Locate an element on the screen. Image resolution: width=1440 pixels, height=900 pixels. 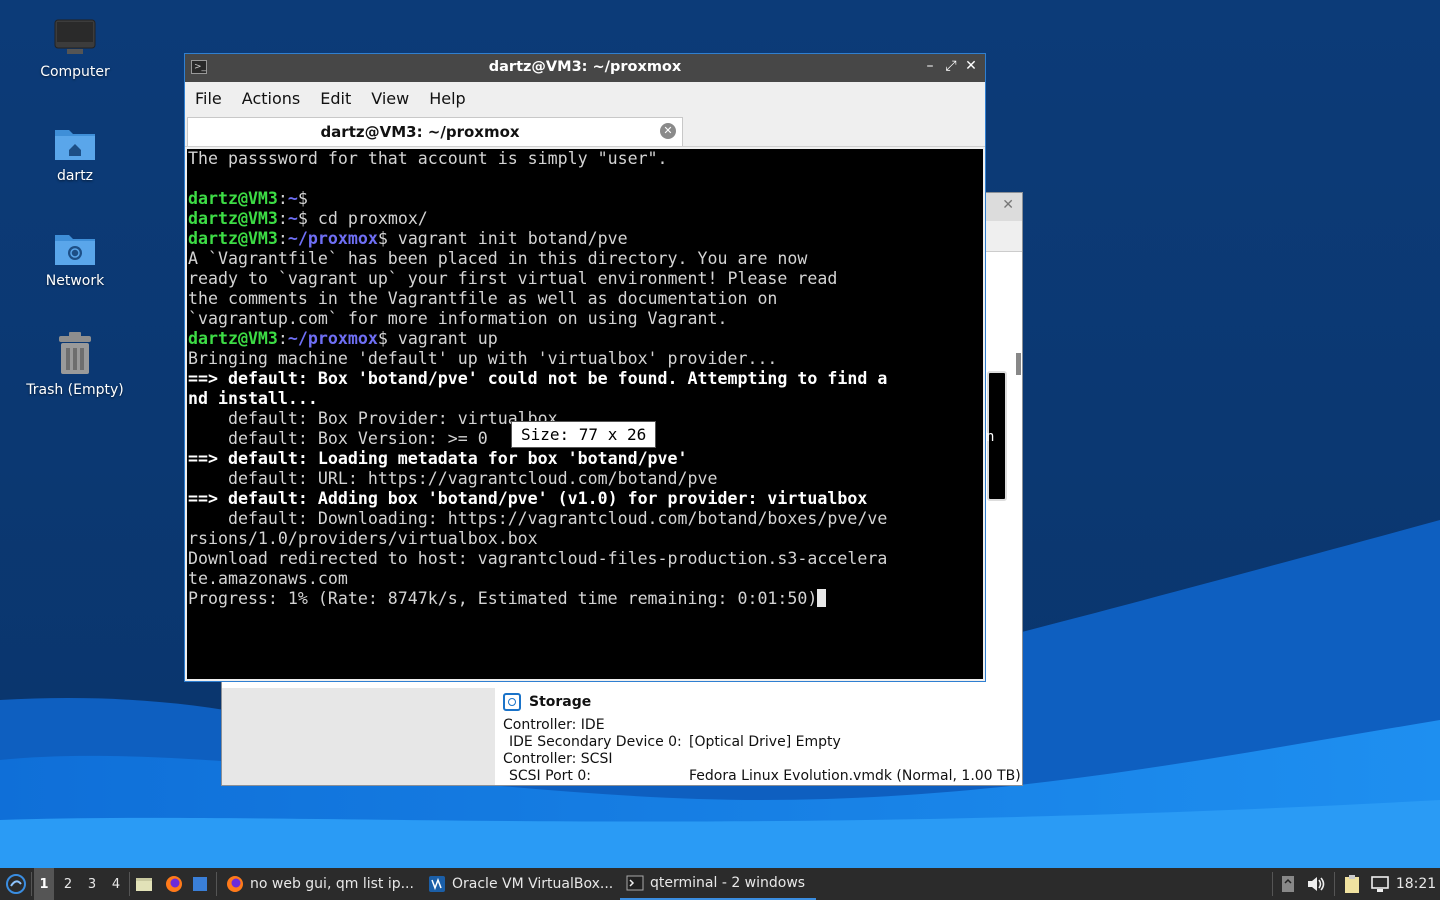
workspace-4: 4 is located at coordinates (116, 884).